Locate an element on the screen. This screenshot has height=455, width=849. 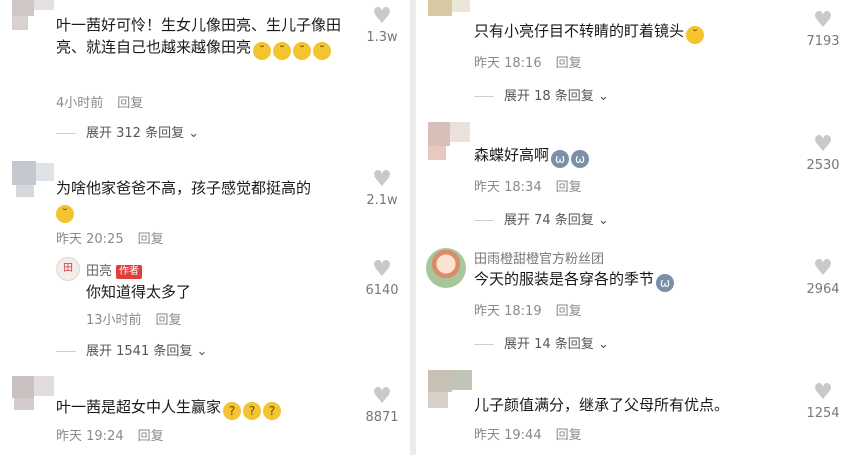
comment-item: 森蝶好高啊 ω ω 昨天 18:34 回复 展开 74 条回复 ⌄ ♥ 2530 is located at coordinates (632, 175).